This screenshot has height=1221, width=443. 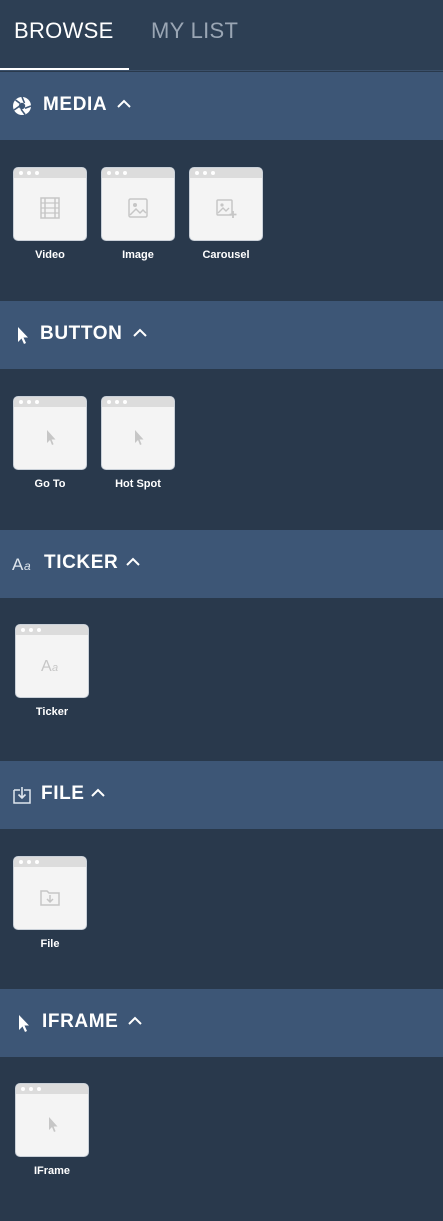 I want to click on section-title-iframe: IFRAME, so click(x=80, y=1021).